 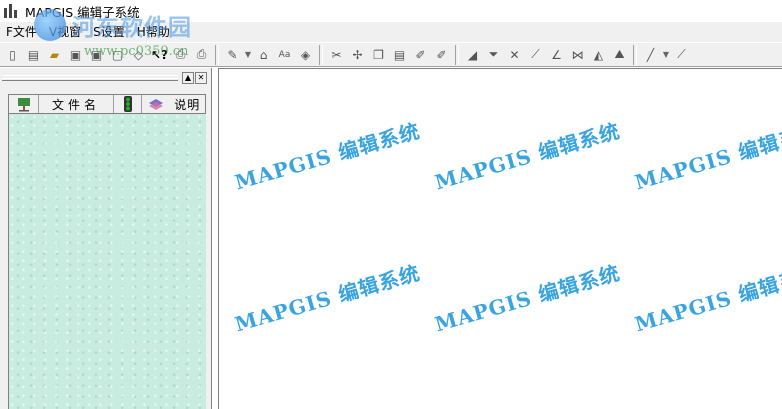 I want to click on move-icon: ✢, so click(x=357, y=54).